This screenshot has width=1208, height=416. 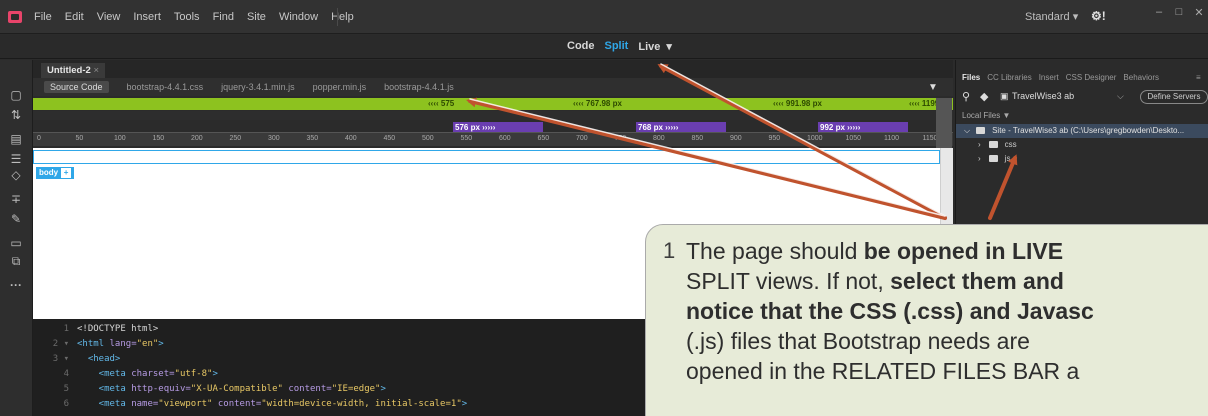 What do you see at coordinates (158, 138) in the screenshot?
I see `ruler-tick-label: 150` at bounding box center [158, 138].